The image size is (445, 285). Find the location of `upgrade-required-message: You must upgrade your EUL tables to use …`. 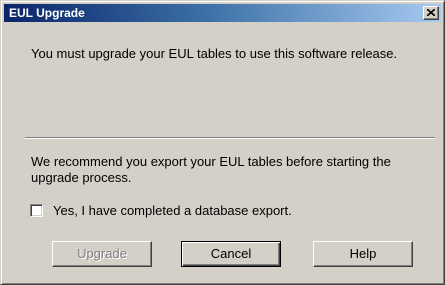

upgrade-required-message: You must upgrade your EUL tables to use … is located at coordinates (214, 53).